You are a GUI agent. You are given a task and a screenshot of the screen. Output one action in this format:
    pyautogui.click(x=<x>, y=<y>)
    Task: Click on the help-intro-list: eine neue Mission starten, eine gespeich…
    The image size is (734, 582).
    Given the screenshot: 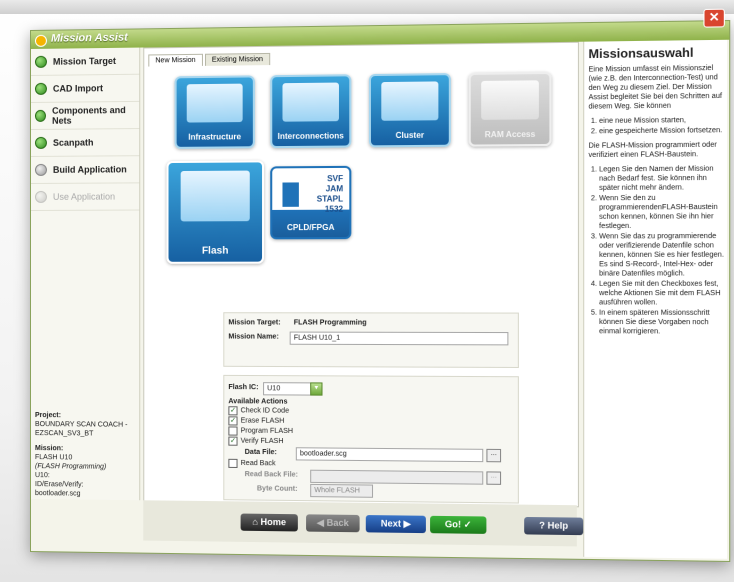 What is the action you would take?
    pyautogui.click(x=663, y=126)
    